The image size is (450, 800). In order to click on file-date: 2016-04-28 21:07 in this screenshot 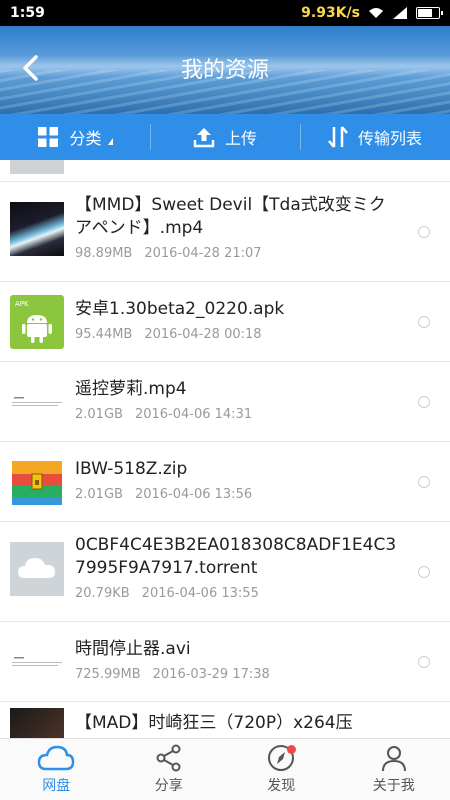, I will do `click(203, 253)`.